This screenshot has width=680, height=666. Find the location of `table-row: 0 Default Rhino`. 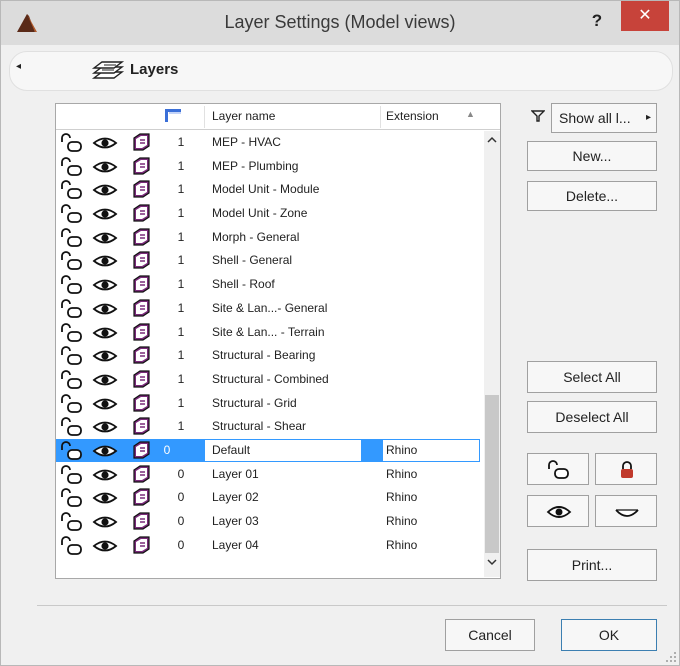

table-row: 0 Default Rhino is located at coordinates (270, 450).